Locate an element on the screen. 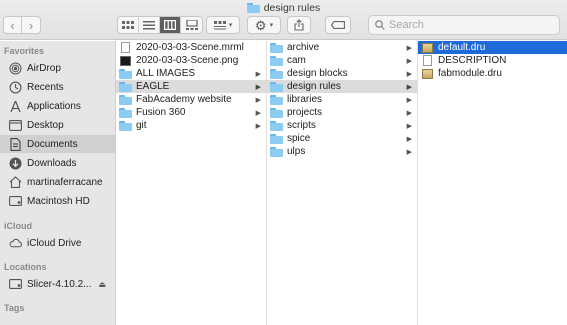 Image resolution: width=567 pixels, height=325 pixels. icon-view-icon is located at coordinates (128, 24).